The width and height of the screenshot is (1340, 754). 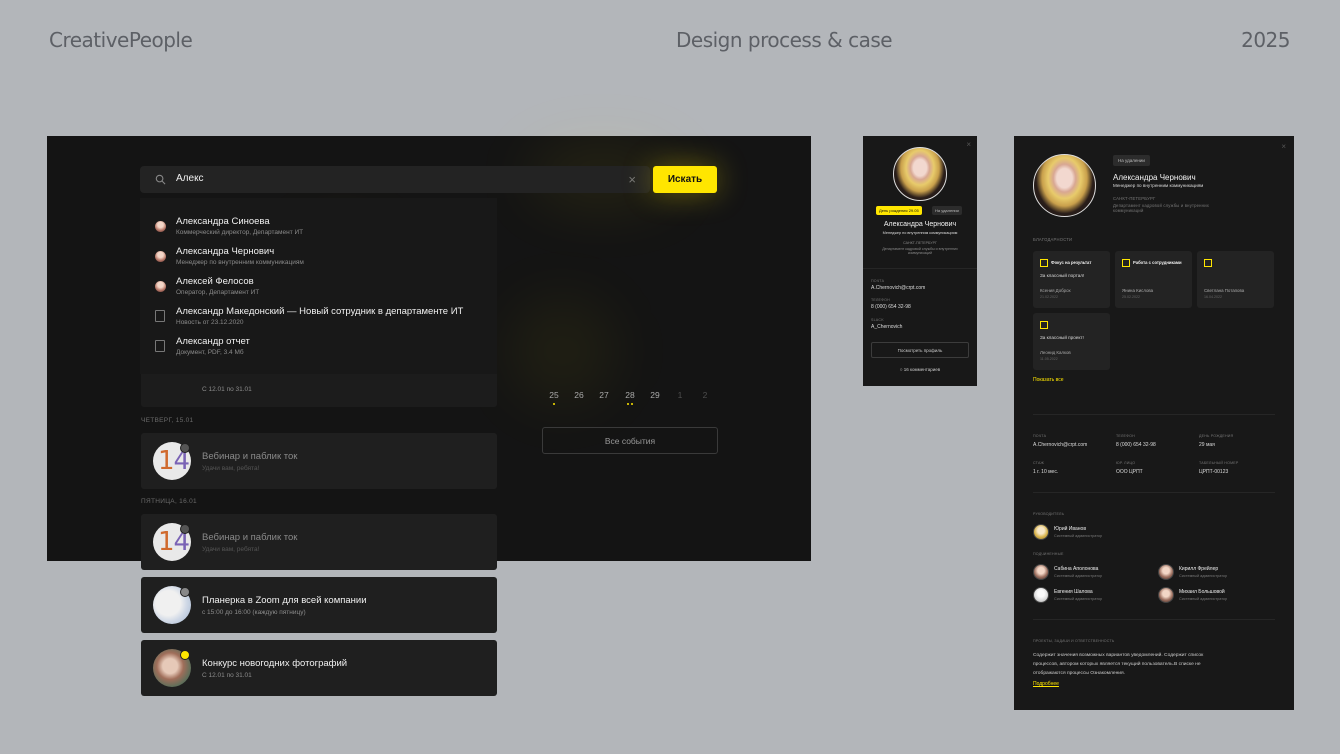 What do you see at coordinates (1198, 569) in the screenshot?
I see `person-name: Кирилл Фрейлер` at bounding box center [1198, 569].